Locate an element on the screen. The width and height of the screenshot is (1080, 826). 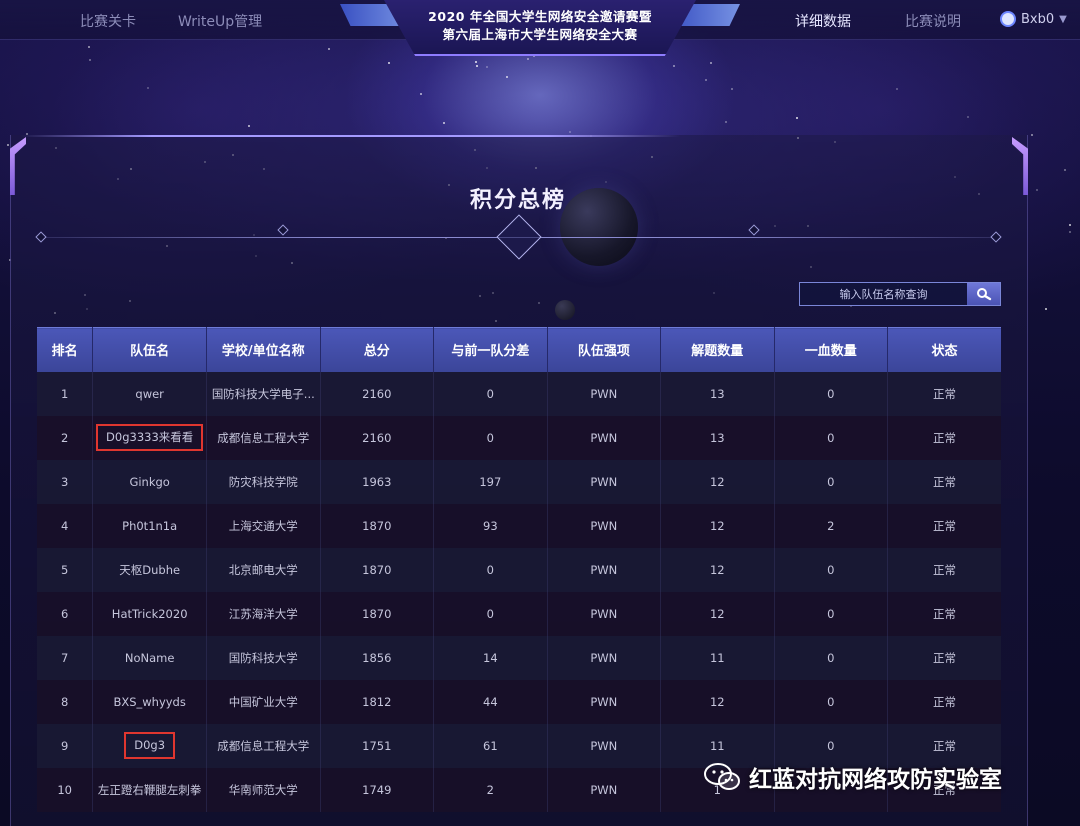
page-title: 积分总榜 is located at coordinates (517, 200).